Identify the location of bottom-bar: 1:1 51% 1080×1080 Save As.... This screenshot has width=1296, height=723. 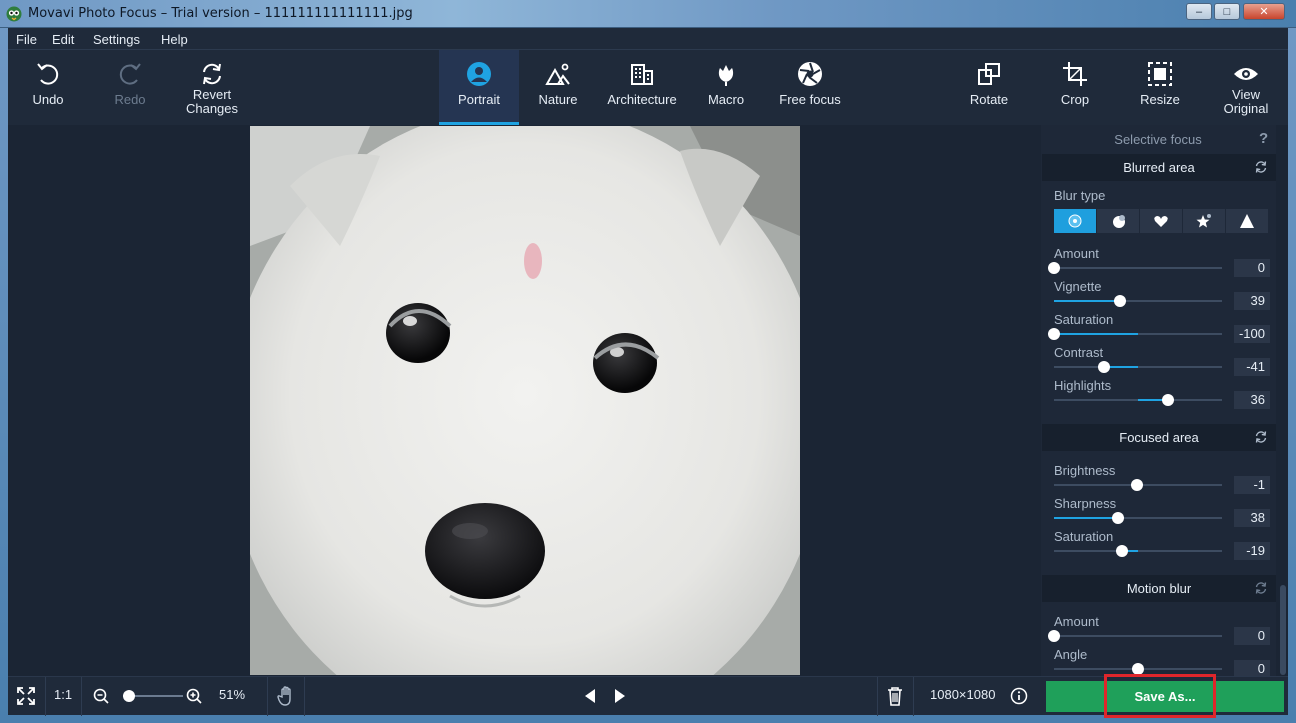
(648, 696).